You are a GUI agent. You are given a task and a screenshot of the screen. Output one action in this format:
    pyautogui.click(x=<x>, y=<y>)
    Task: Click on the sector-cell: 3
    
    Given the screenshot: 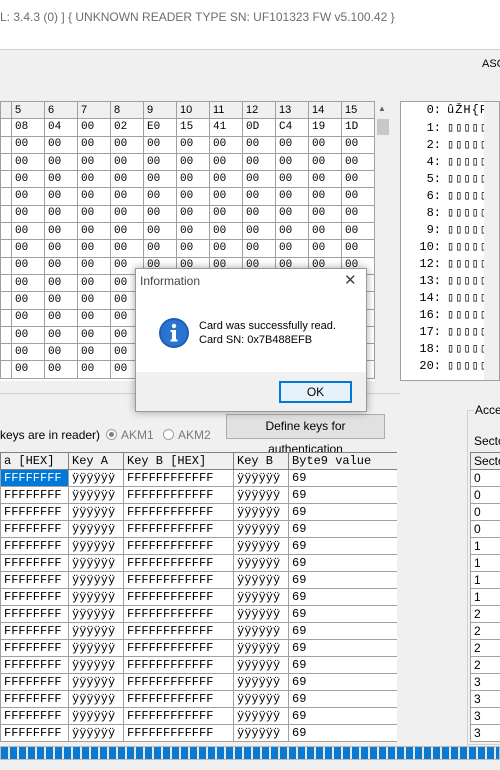 What is the action you would take?
    pyautogui.click(x=485, y=733)
    